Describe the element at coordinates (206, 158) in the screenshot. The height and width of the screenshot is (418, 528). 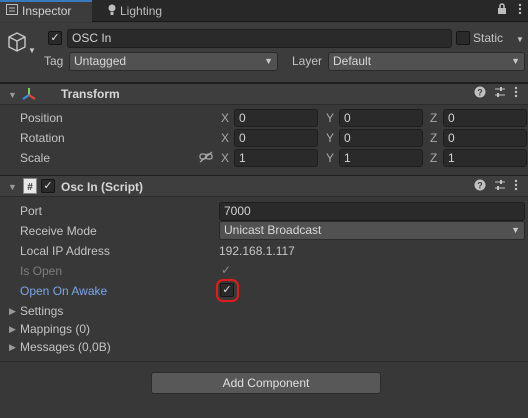
I see `constrain-proportions-icon` at that location.